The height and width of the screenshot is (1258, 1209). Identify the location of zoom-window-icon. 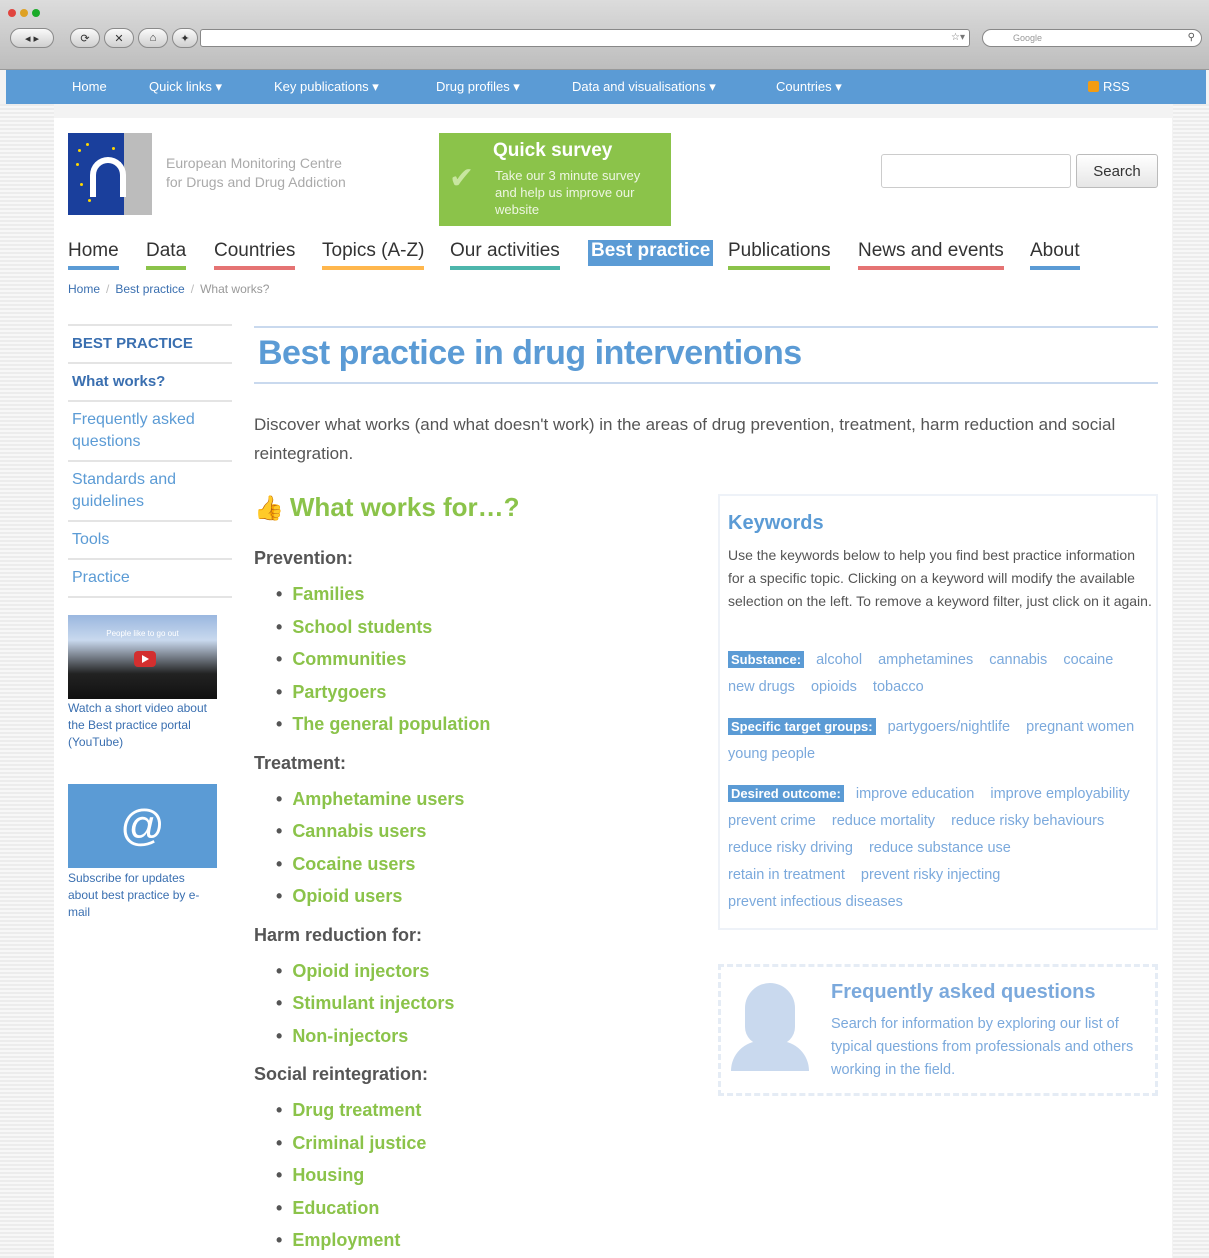
(36, 13).